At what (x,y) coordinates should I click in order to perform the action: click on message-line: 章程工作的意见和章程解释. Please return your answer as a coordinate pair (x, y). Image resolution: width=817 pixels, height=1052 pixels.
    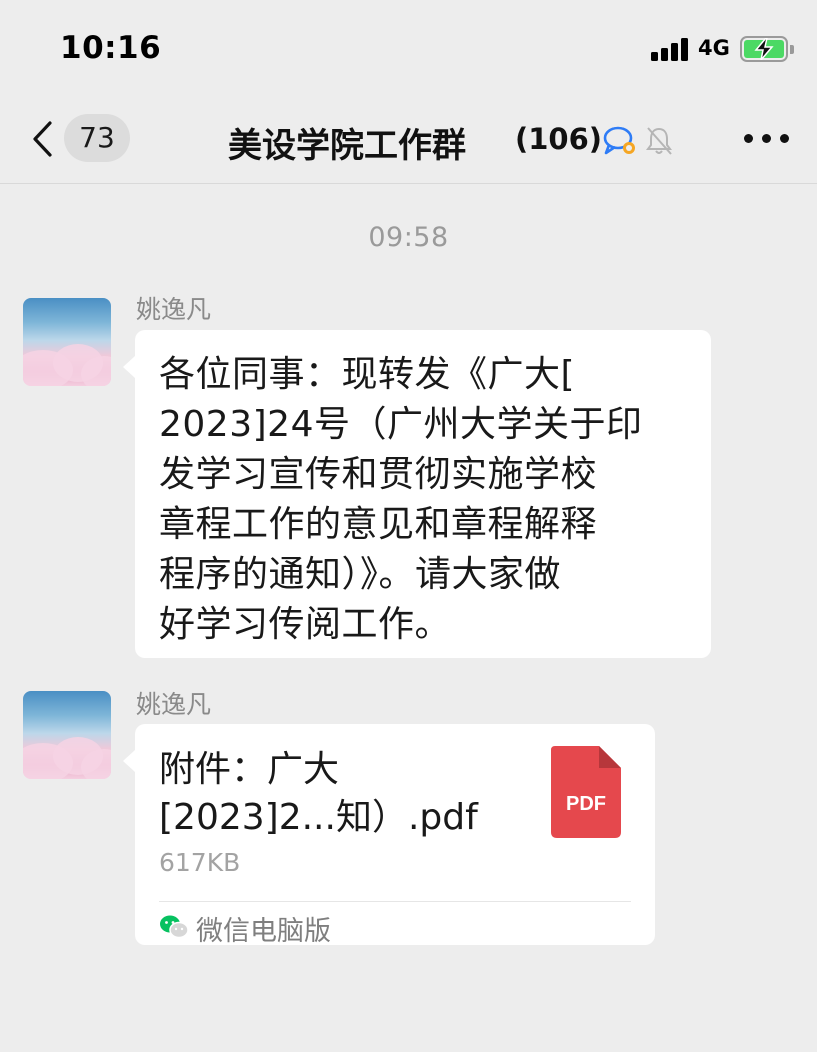
    Looking at the image, I should click on (378, 524).